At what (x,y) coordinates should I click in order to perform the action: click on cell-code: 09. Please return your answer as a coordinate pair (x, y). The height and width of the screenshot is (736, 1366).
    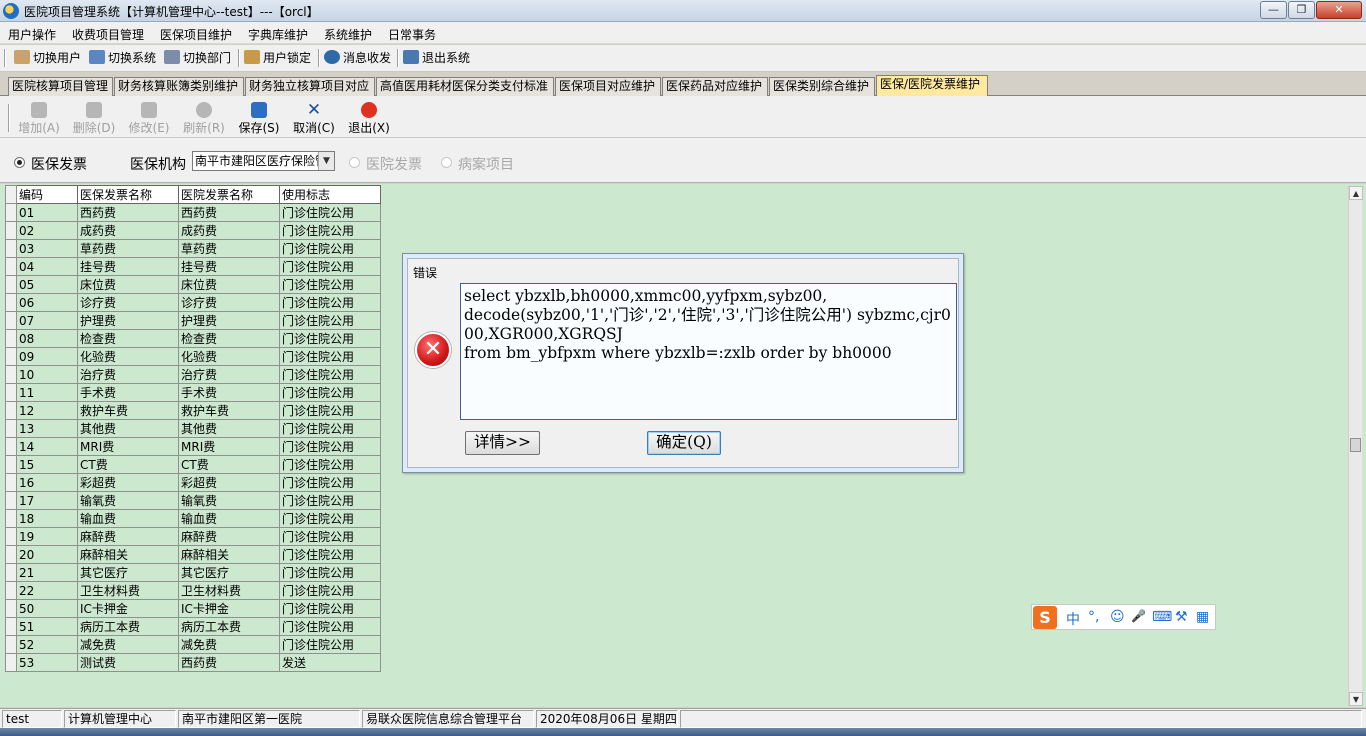
    Looking at the image, I should click on (47, 356).